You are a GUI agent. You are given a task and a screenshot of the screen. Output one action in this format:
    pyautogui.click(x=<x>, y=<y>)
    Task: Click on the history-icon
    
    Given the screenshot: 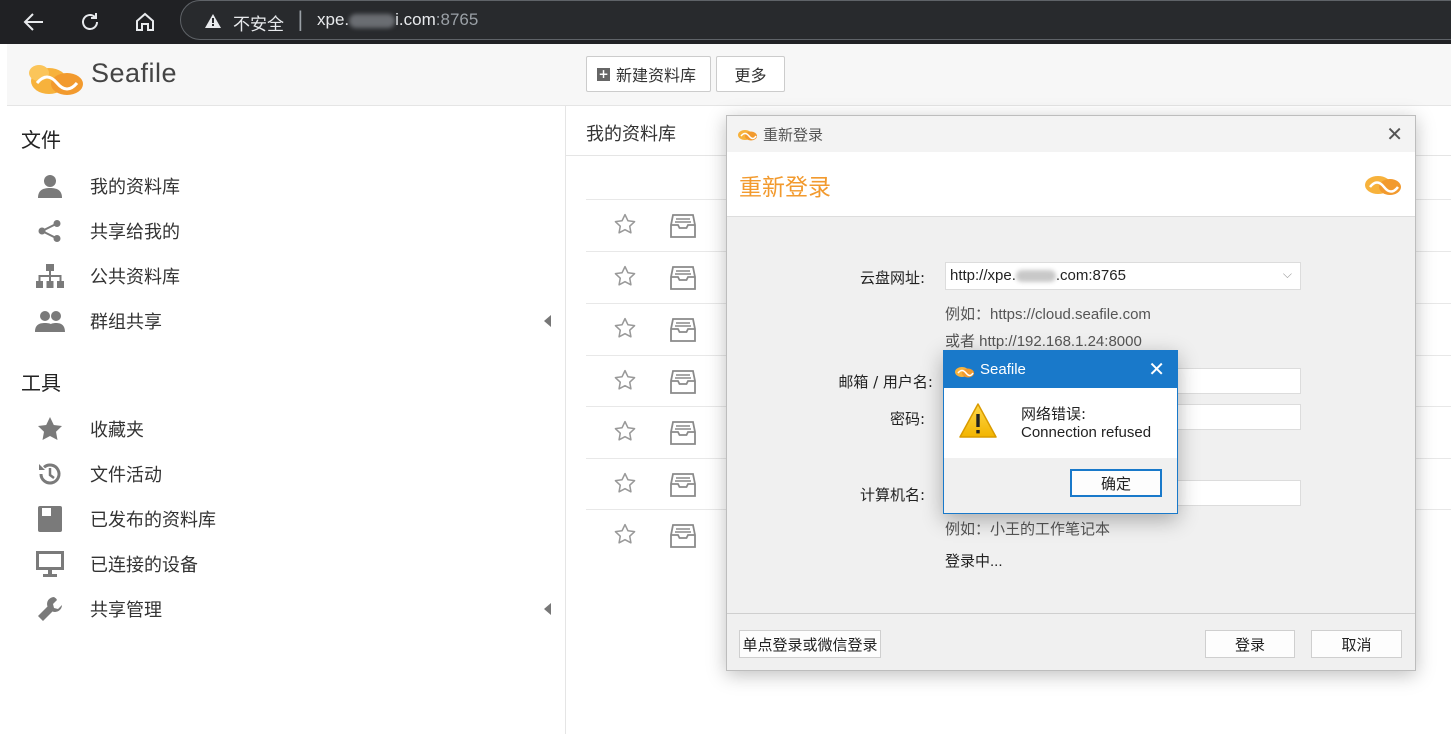 What is the action you would take?
    pyautogui.click(x=50, y=474)
    